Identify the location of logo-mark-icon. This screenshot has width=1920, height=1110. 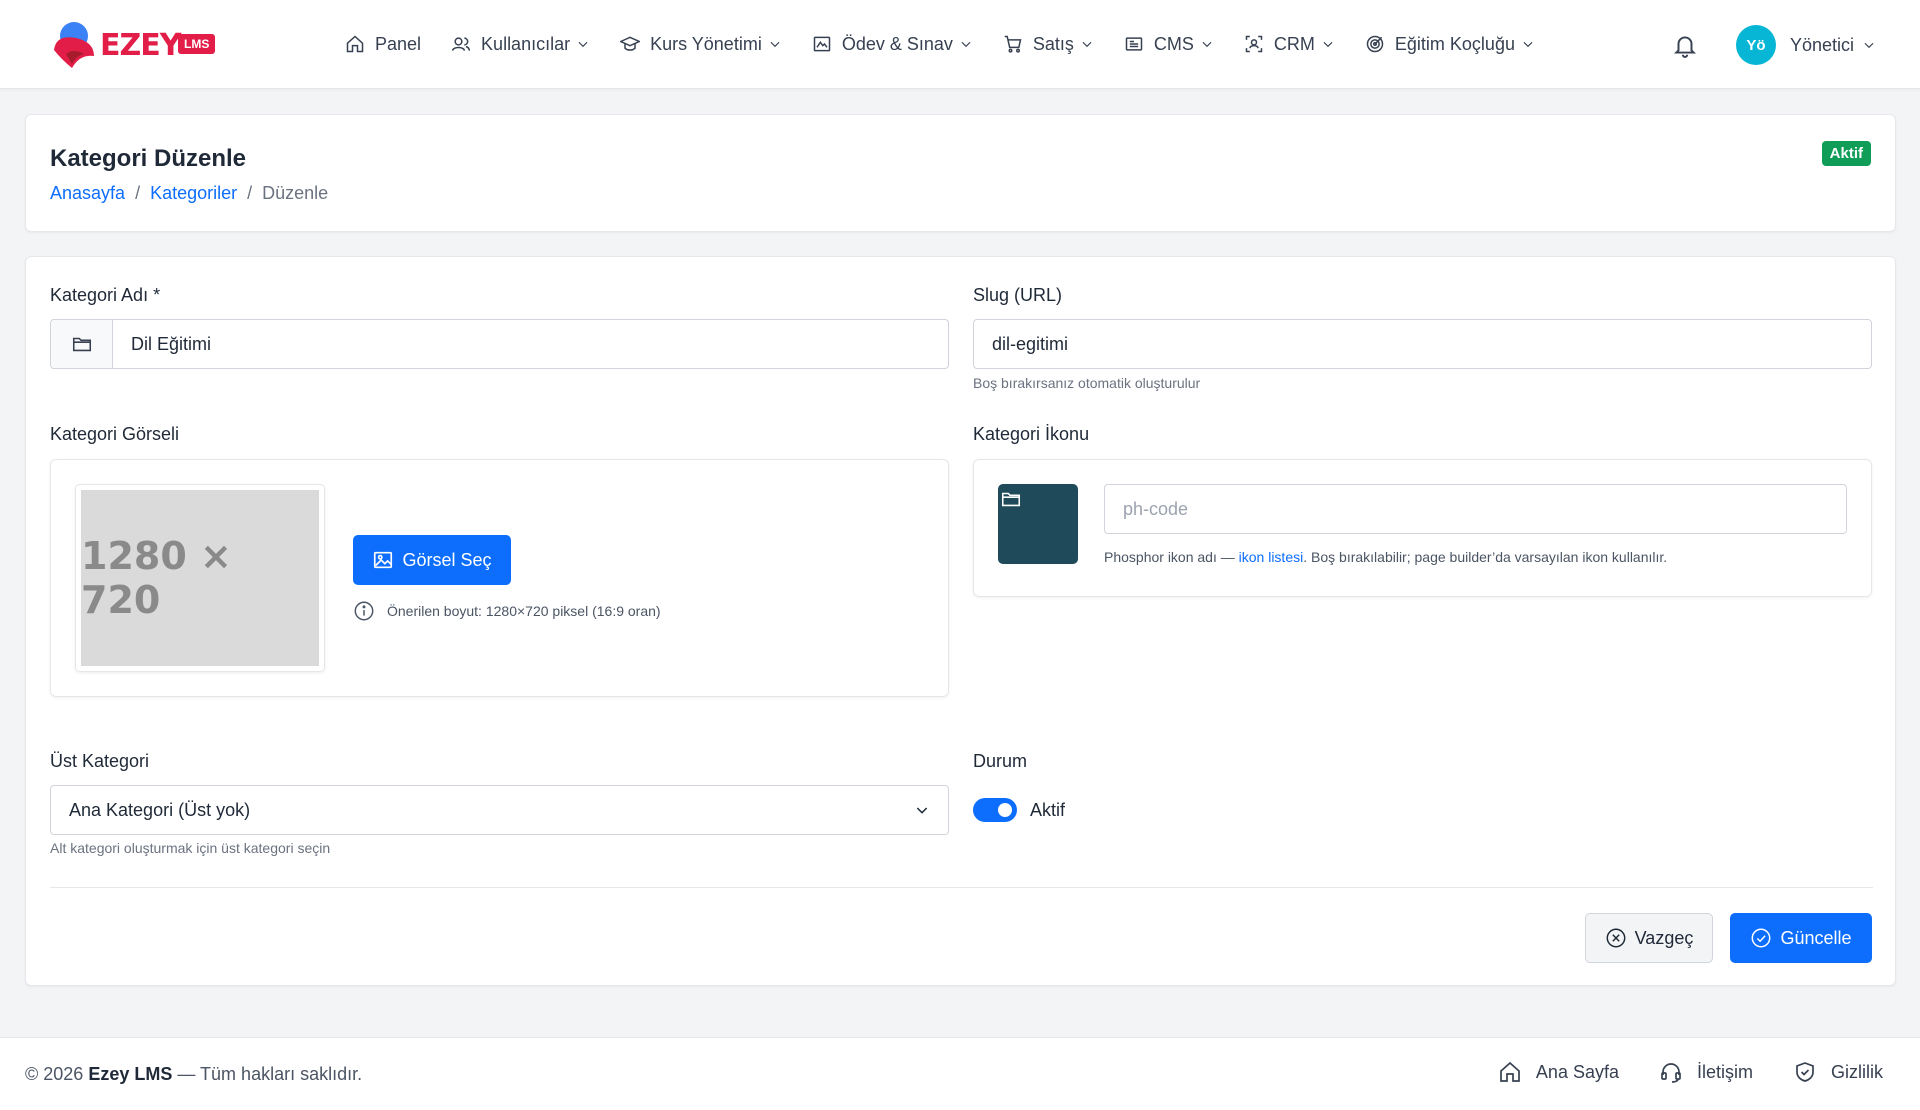
(74, 45).